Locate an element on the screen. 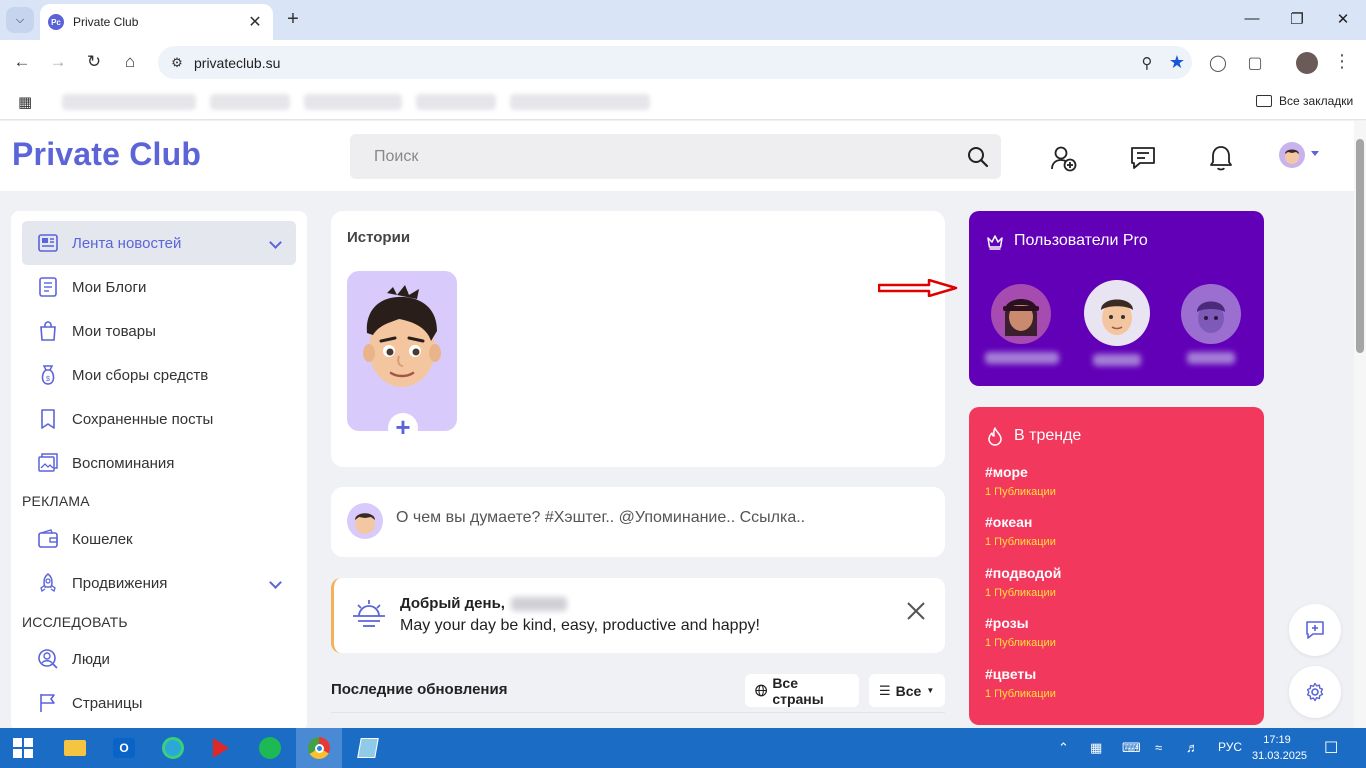  youtube-player-icon is located at coordinates (221, 748).